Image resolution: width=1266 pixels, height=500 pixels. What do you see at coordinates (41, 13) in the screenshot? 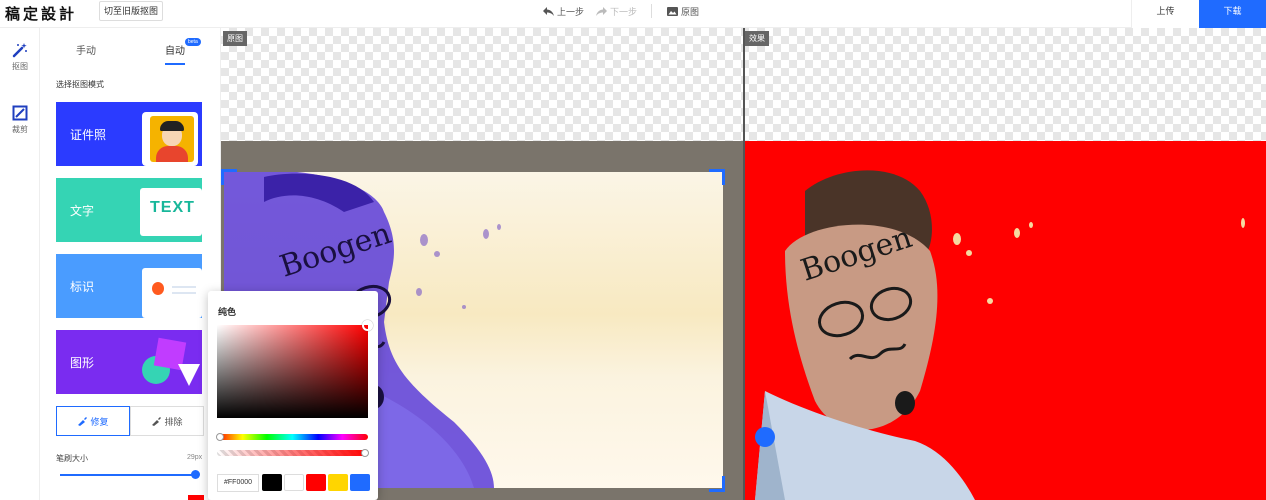
I see `app-logo: 稿定設計` at bounding box center [41, 13].